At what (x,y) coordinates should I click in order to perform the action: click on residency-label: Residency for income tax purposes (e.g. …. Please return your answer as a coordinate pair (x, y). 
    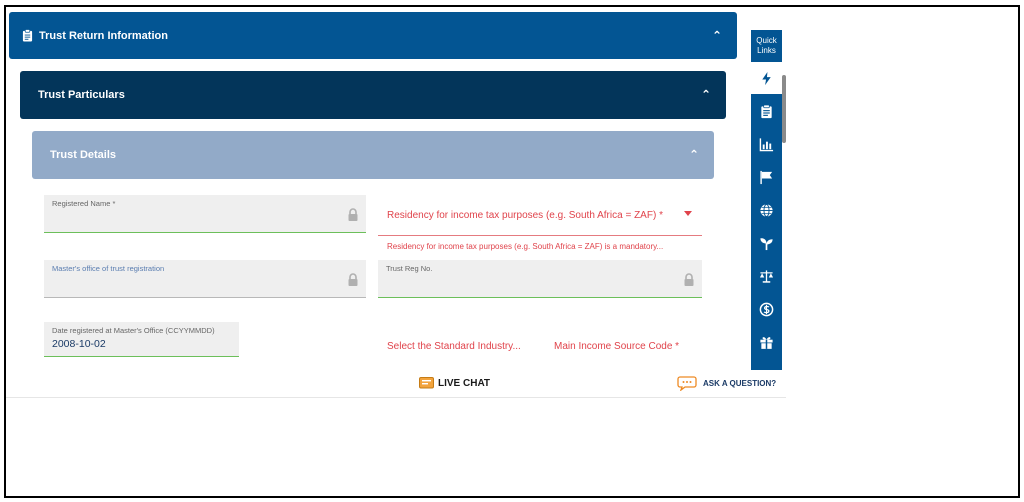
    Looking at the image, I should click on (525, 215).